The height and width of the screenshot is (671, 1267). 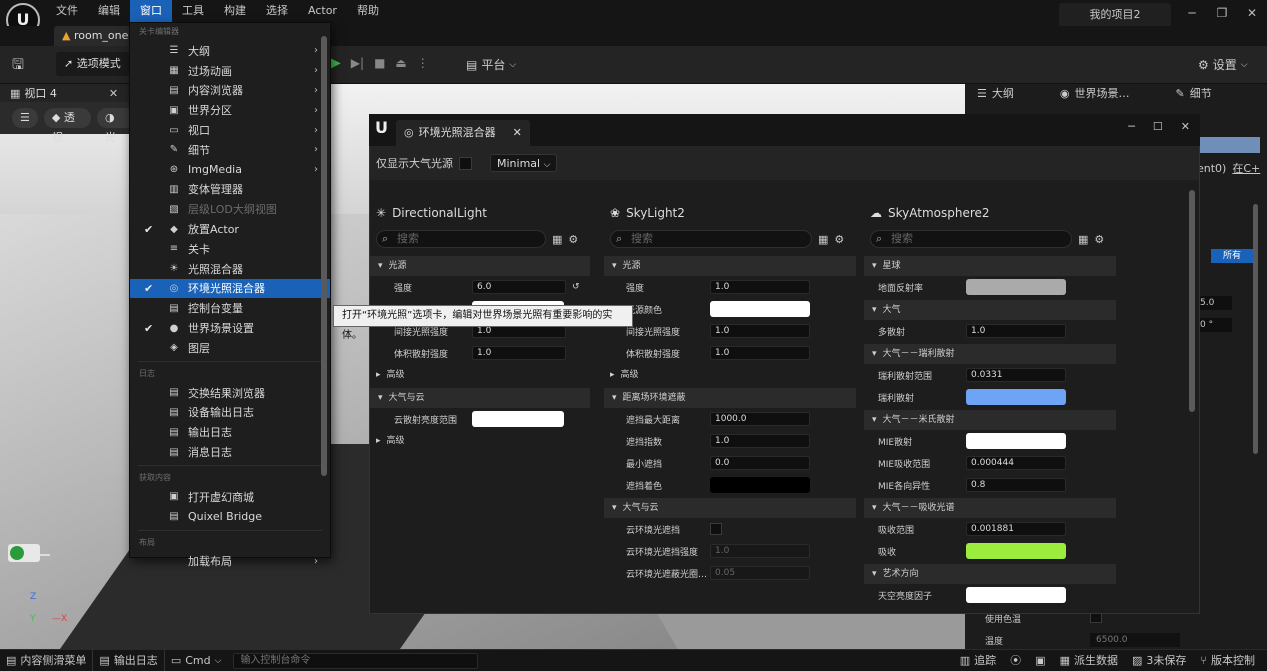 I want to click on menu-item-1: 编辑, so click(x=109, y=11).